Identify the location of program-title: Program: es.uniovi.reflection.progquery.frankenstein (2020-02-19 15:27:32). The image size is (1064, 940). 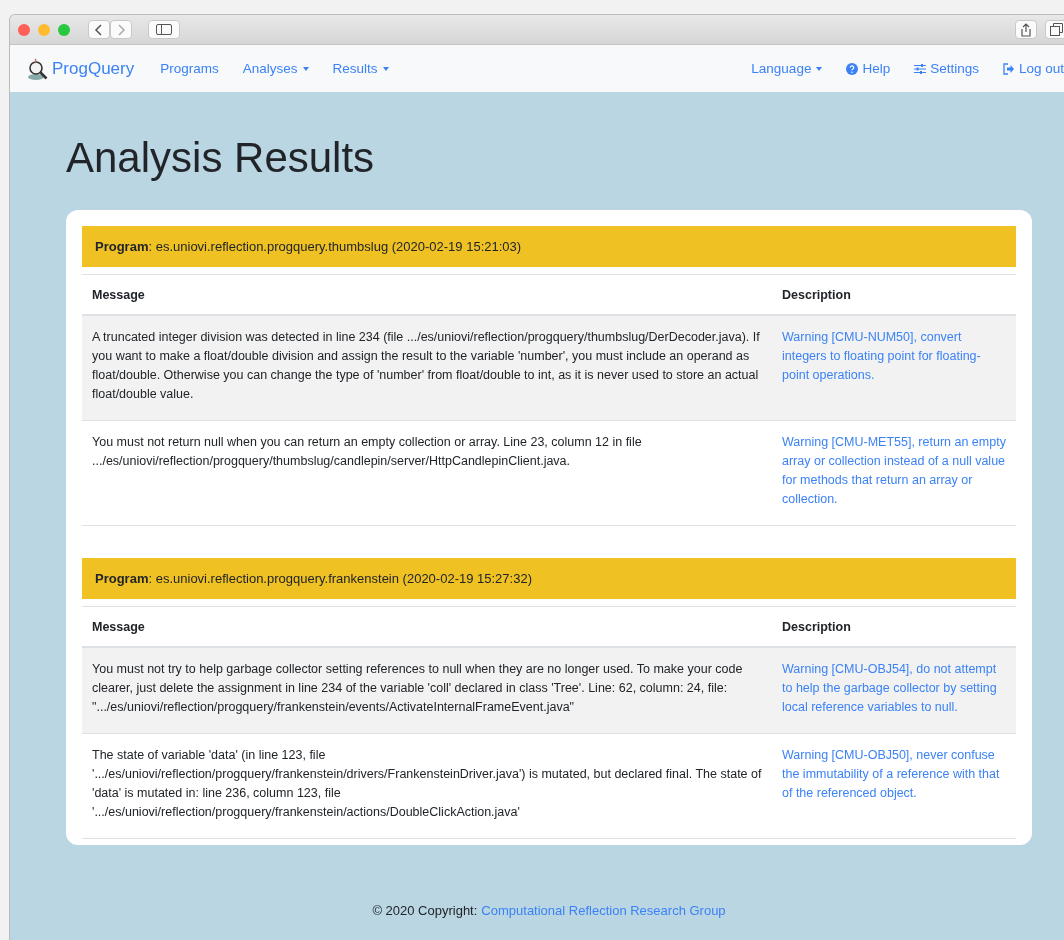
(313, 578).